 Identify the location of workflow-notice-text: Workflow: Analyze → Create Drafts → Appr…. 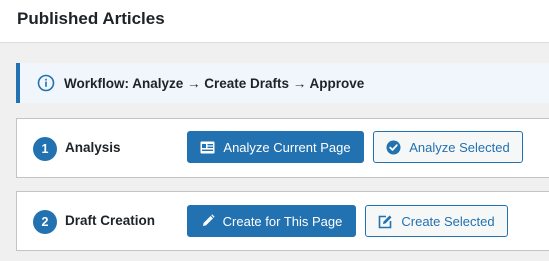
(214, 83).